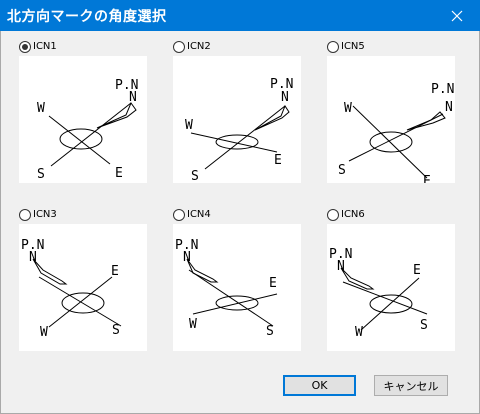 The image size is (480, 414). I want to click on radio-row-icn3: ICN3, so click(38, 215).